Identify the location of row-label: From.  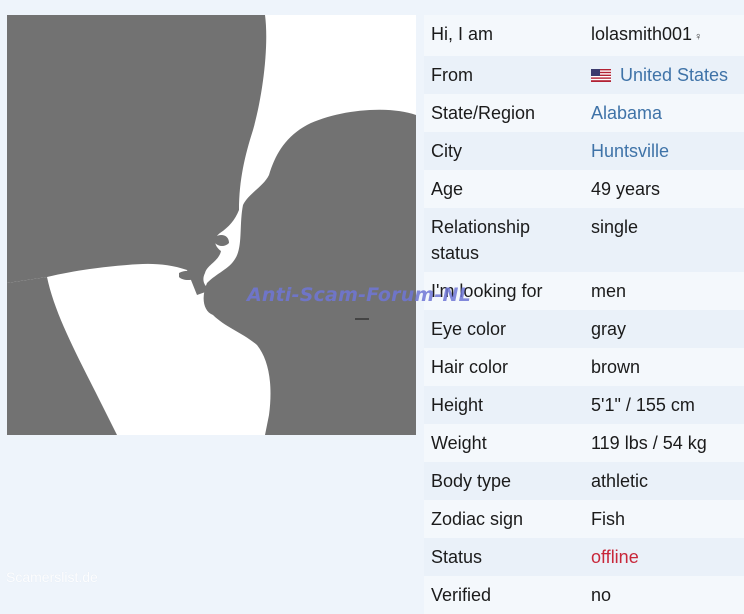
(504, 75).